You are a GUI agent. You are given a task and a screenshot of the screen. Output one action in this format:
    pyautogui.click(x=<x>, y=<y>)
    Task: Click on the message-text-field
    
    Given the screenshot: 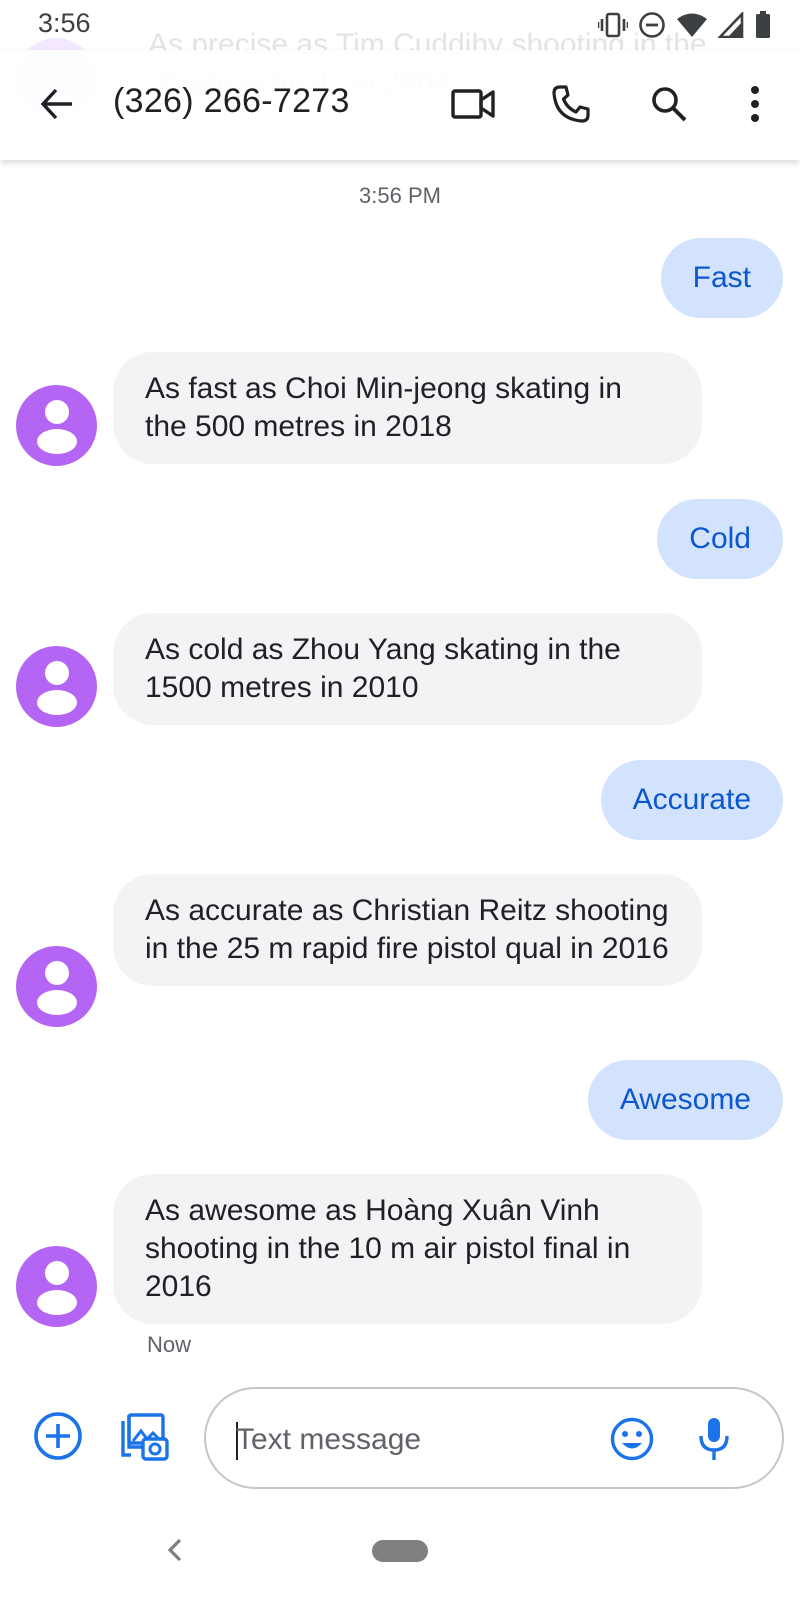 What is the action you would take?
    pyautogui.click(x=494, y=1438)
    